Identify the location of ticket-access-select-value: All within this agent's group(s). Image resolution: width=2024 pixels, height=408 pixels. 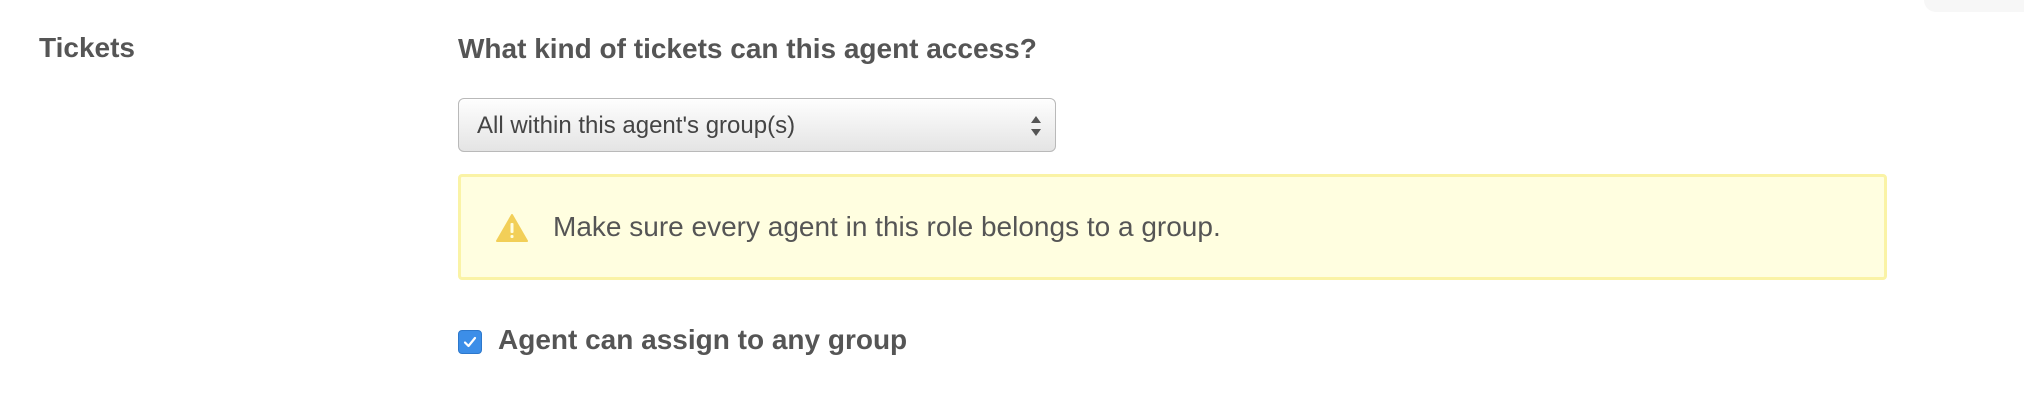
(636, 125).